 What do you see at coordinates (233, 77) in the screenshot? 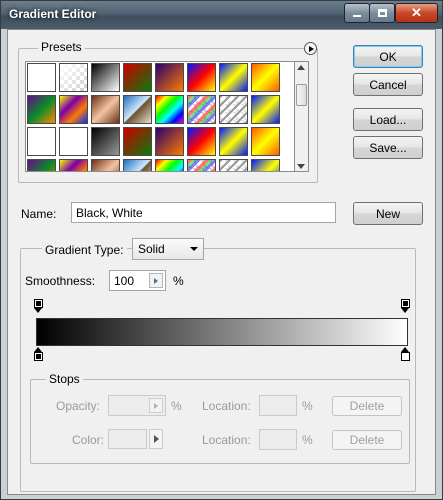
I see `preset-swatch-blue-yellow-blue` at bounding box center [233, 77].